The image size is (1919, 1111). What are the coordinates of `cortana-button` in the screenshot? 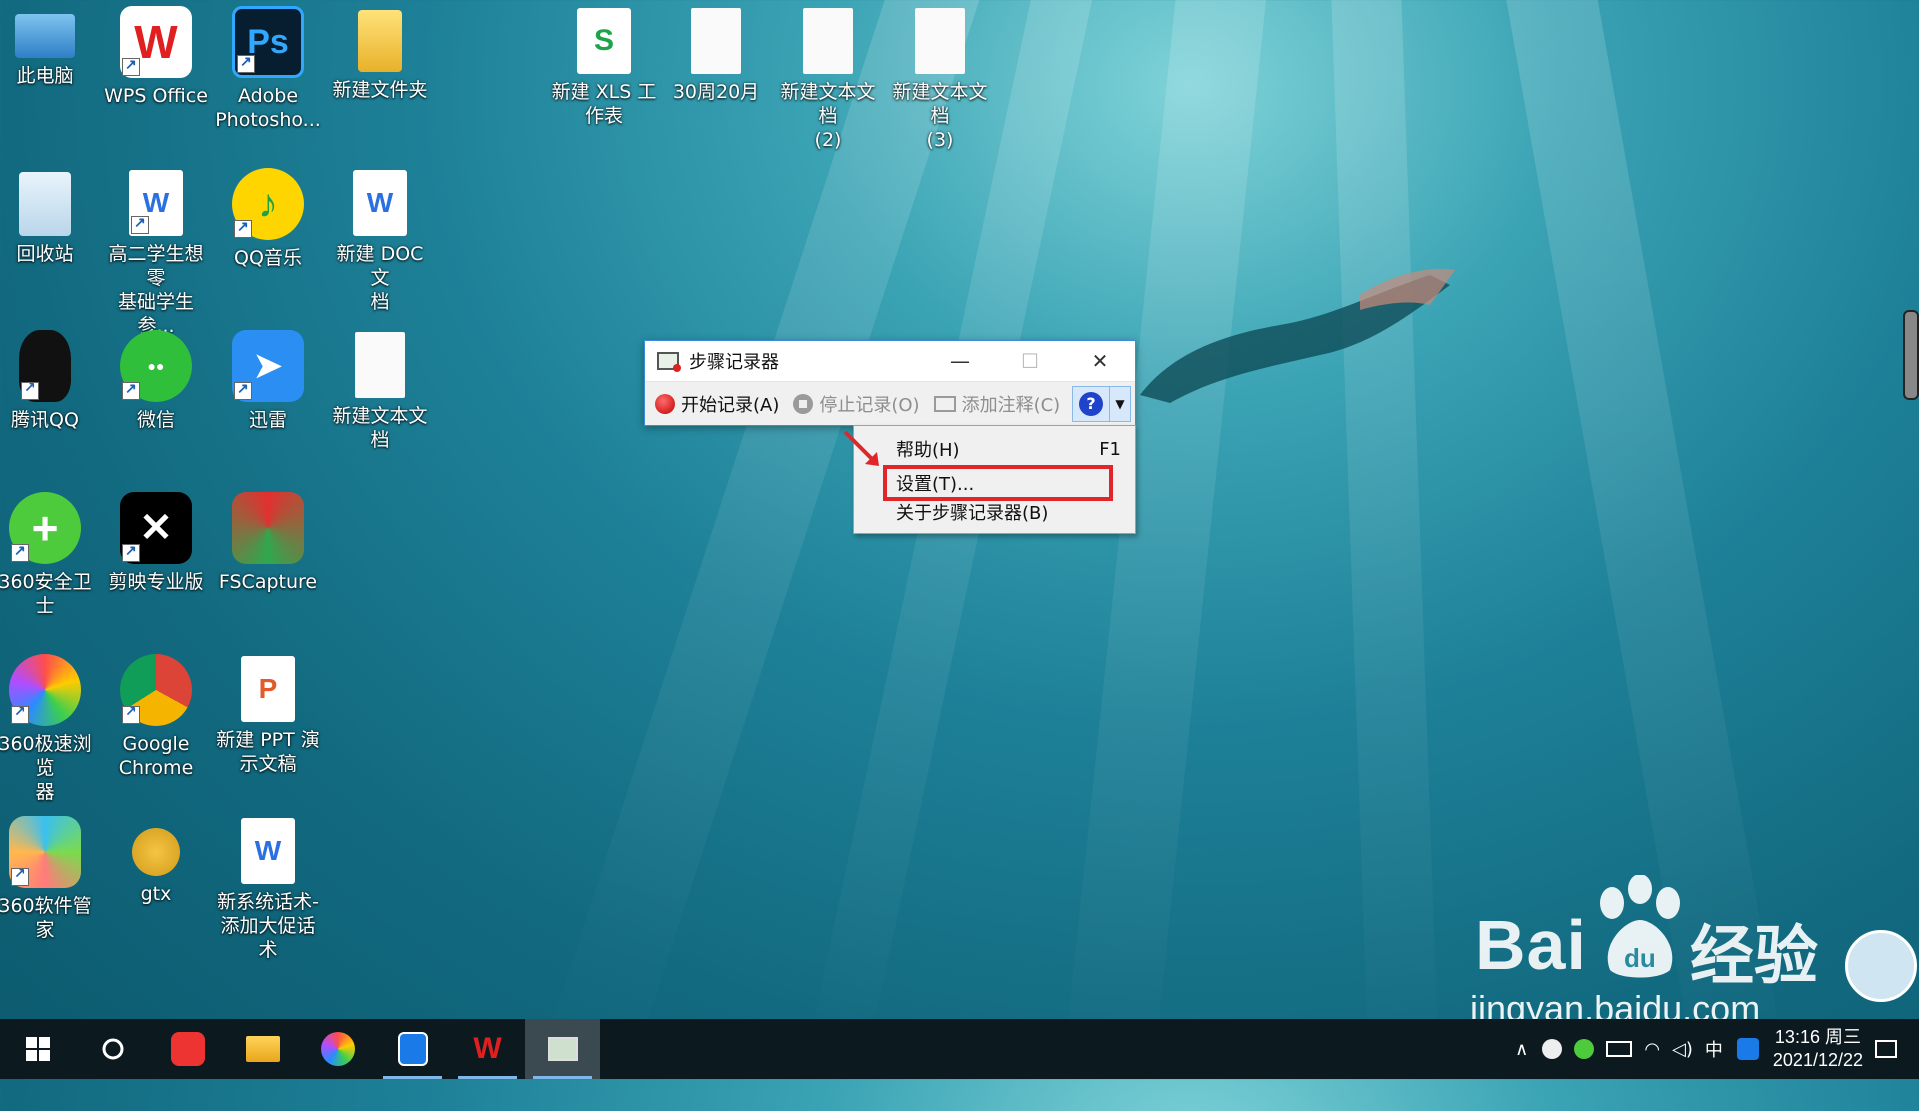 It's located at (112, 1049).